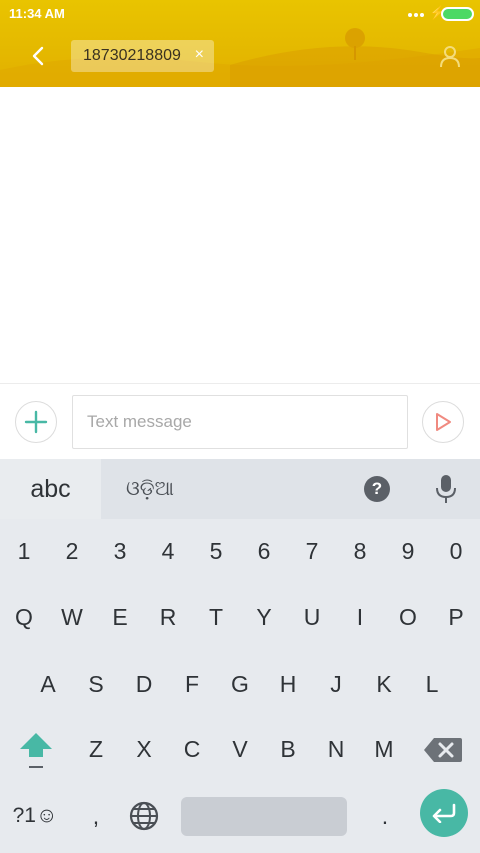 This screenshot has height=853, width=480. Describe the element at coordinates (120, 617) in the screenshot. I see `key-e: E` at that location.